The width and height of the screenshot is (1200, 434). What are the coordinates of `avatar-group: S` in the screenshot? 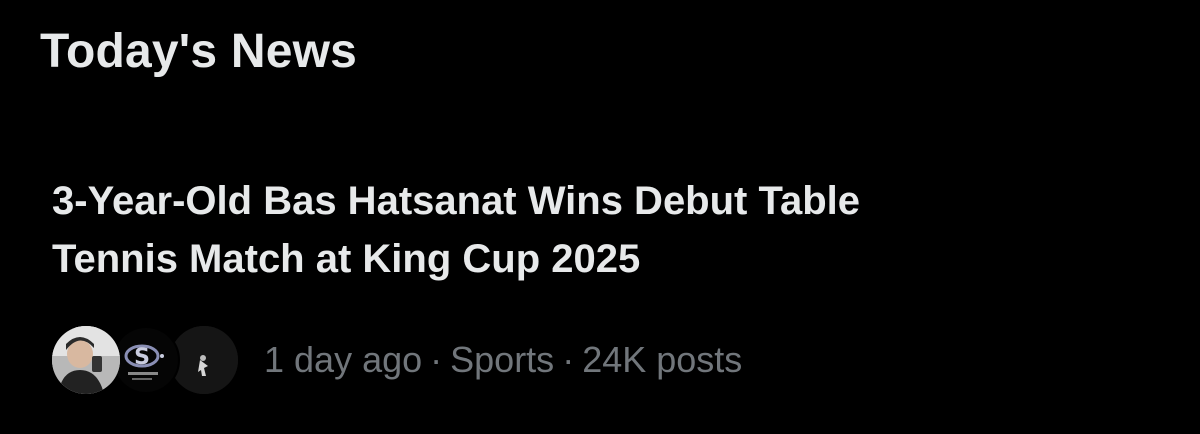 It's located at (146, 360).